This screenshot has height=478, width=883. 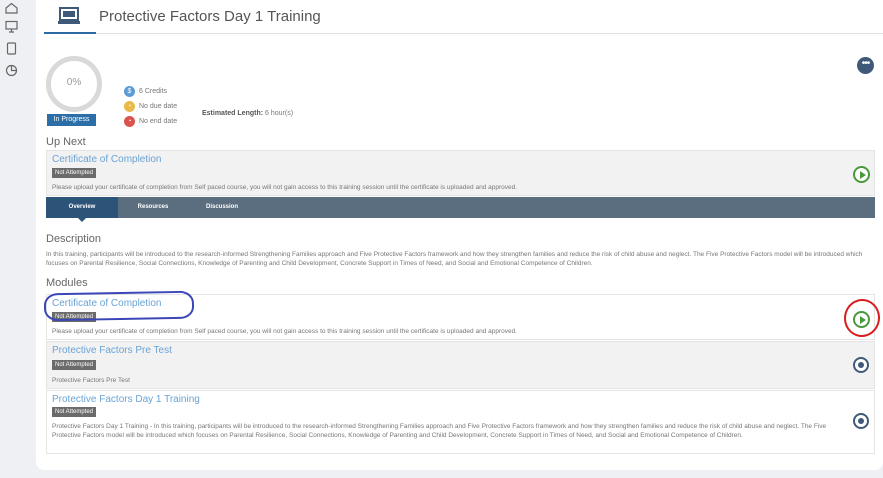 I want to click on progress-percent: 0%, so click(x=74, y=82).